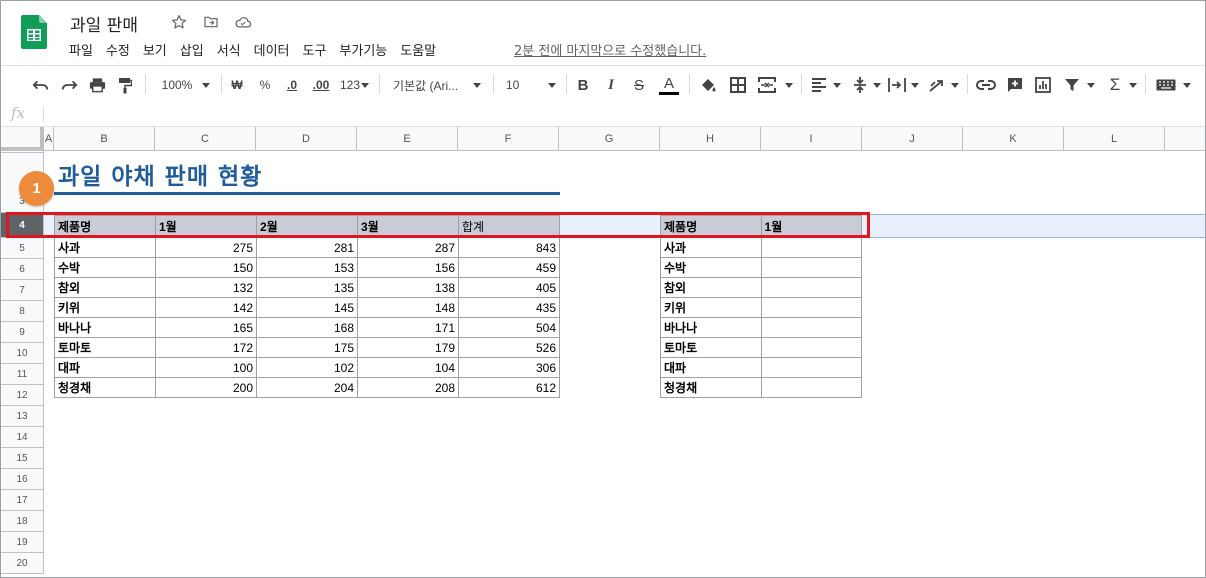 The height and width of the screenshot is (578, 1206). What do you see at coordinates (408, 387) in the screenshot?
I see `value-cell: 208` at bounding box center [408, 387].